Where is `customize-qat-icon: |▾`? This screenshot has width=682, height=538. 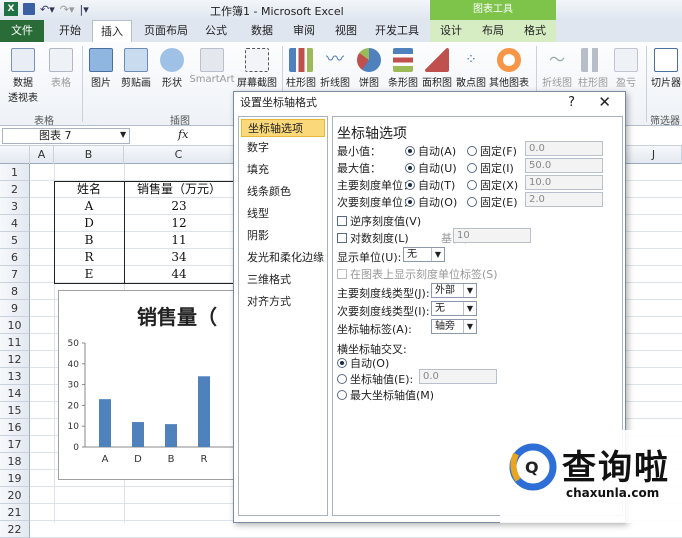 customize-qat-icon: |▾ is located at coordinates (84, 9).